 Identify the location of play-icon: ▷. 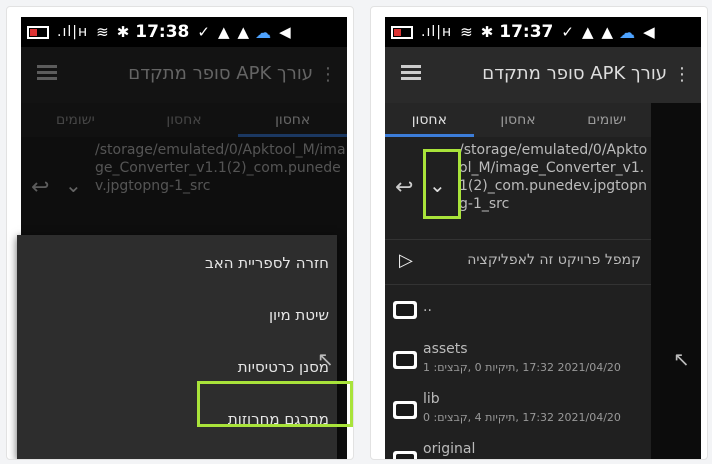
(406, 260).